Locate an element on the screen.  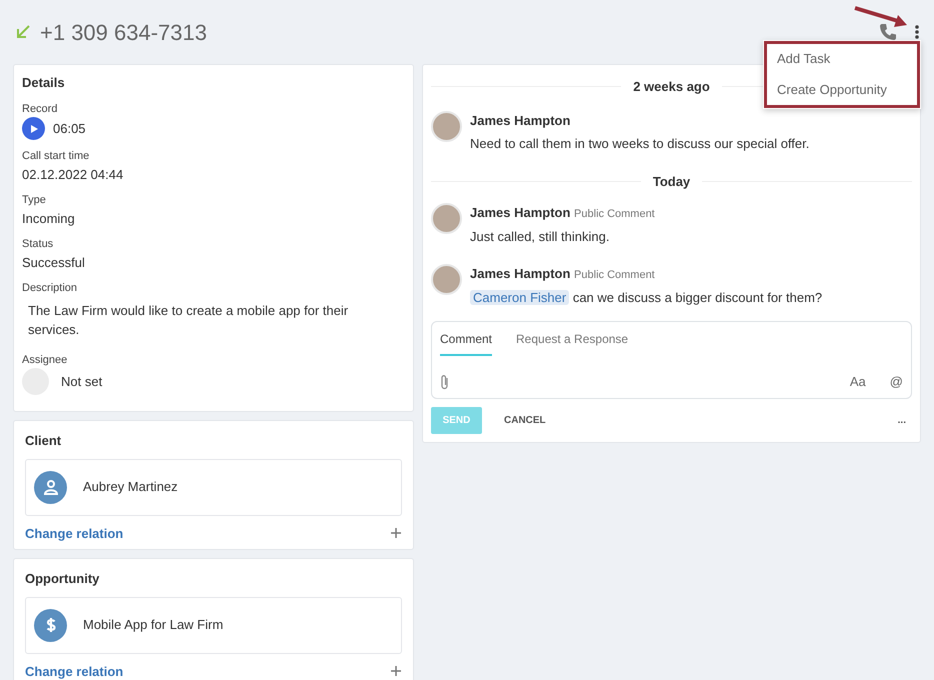
format-button: Aa is located at coordinates (858, 382).